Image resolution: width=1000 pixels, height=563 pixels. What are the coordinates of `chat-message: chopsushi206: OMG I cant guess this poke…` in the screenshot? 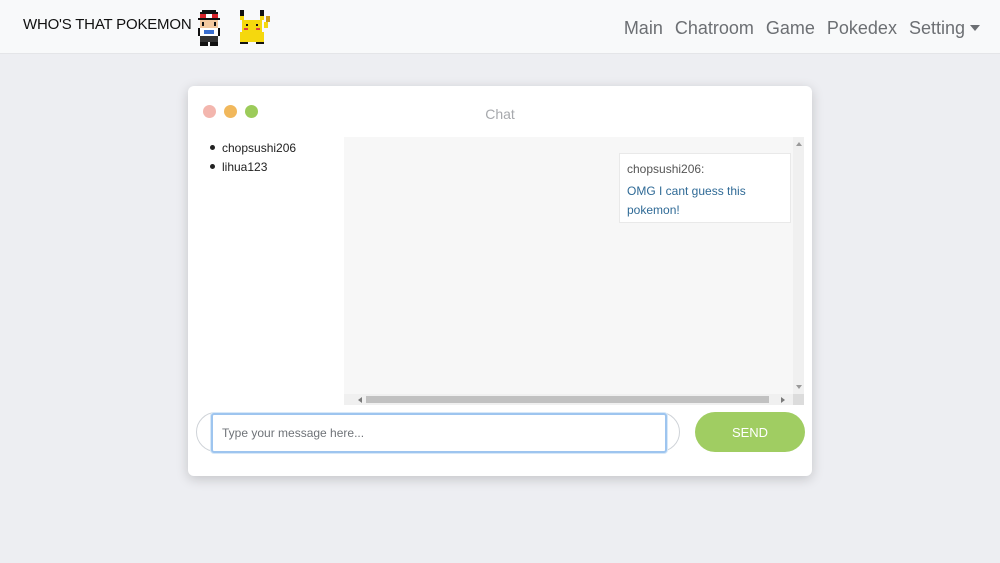 It's located at (705, 188).